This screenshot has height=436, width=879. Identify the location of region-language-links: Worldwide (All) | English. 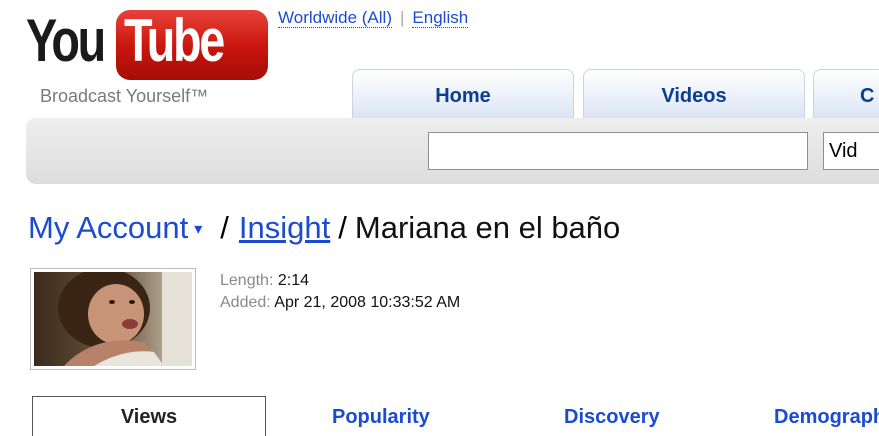
(373, 18).